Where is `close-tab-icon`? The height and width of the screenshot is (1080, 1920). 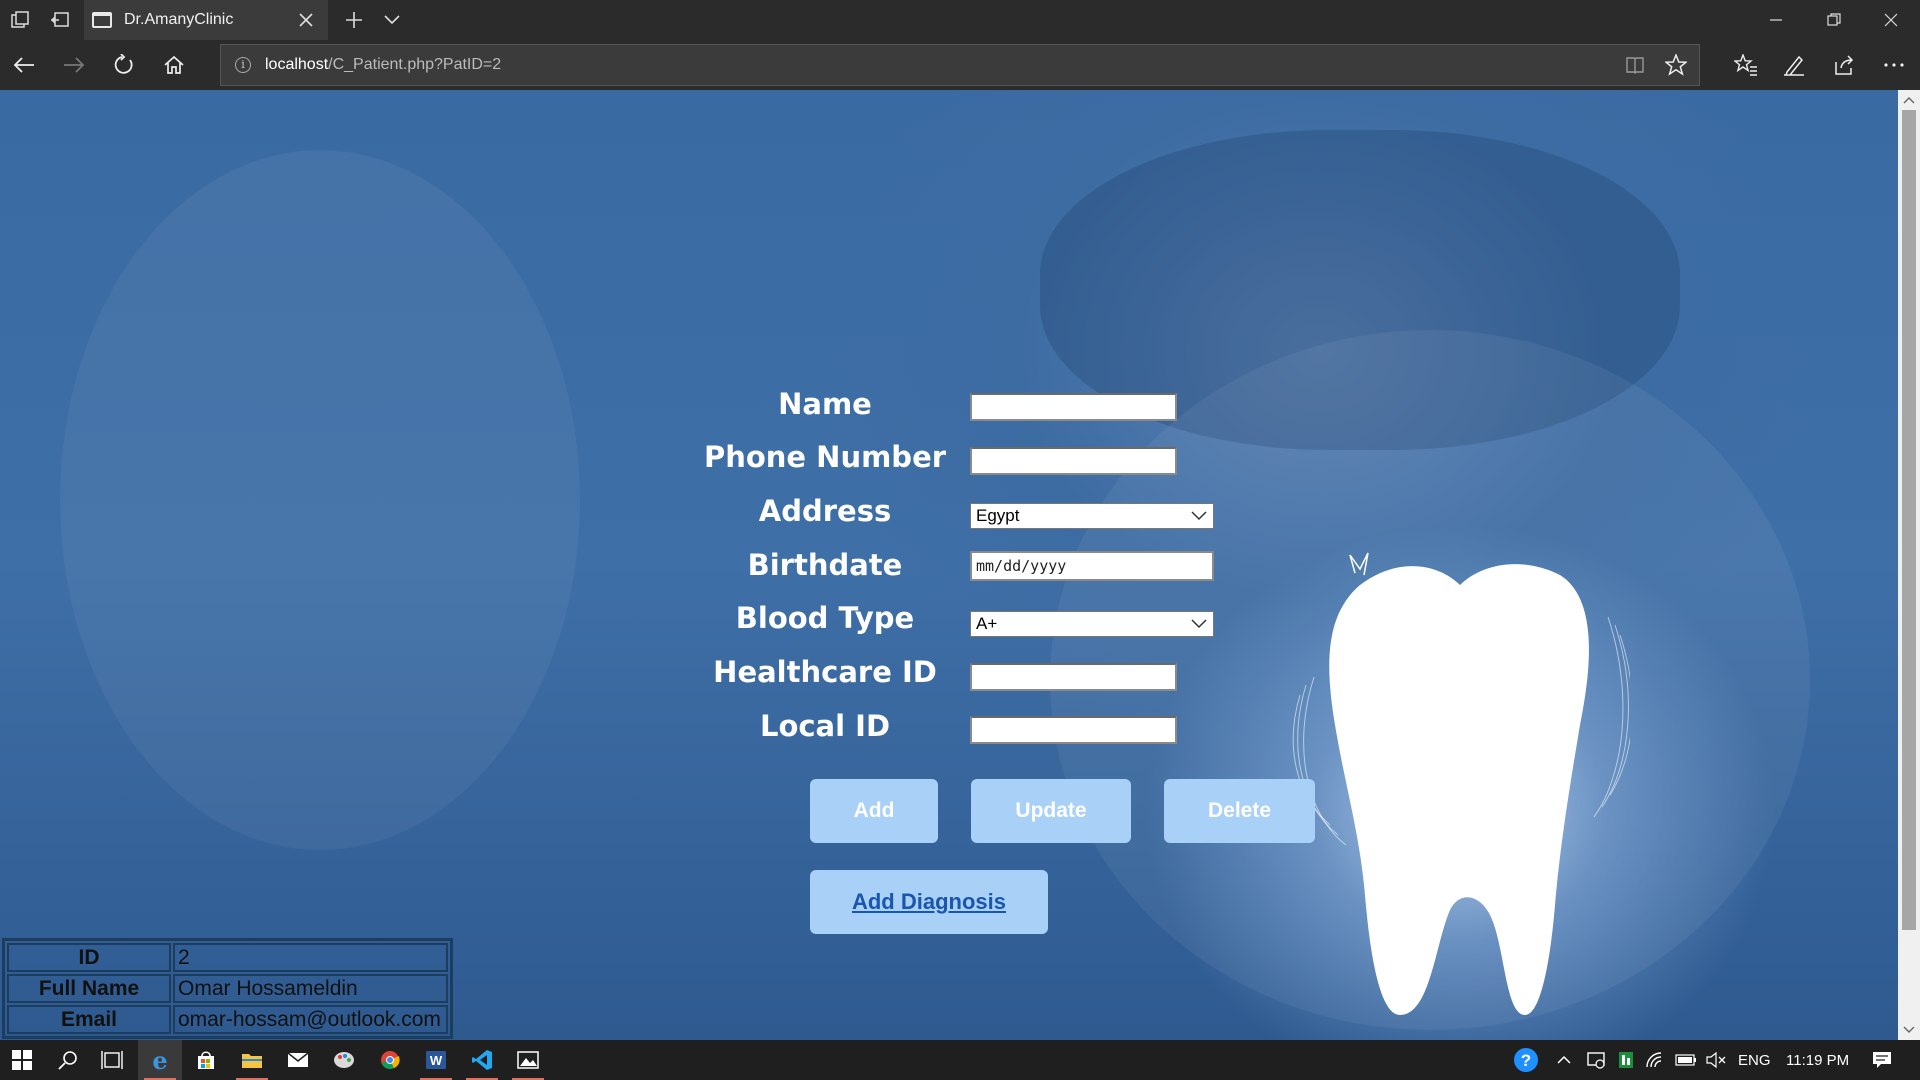 close-tab-icon is located at coordinates (306, 20).